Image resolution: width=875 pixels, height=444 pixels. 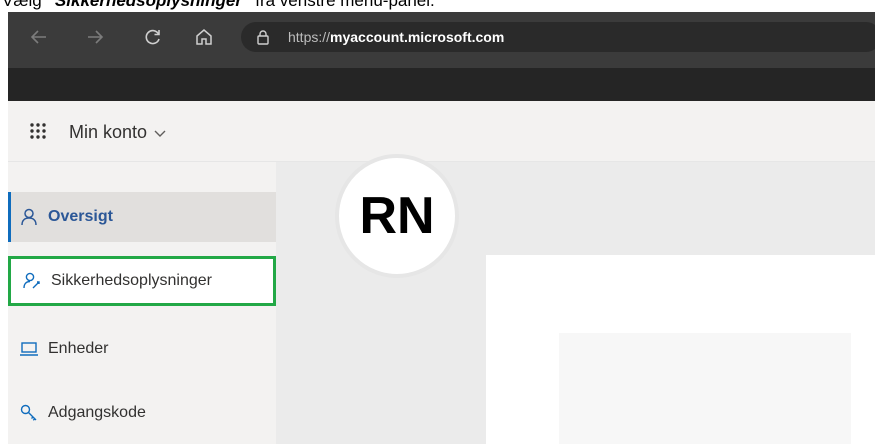 I want to click on sidebar-item-adgangskode: Adgangskode, so click(x=142, y=413).